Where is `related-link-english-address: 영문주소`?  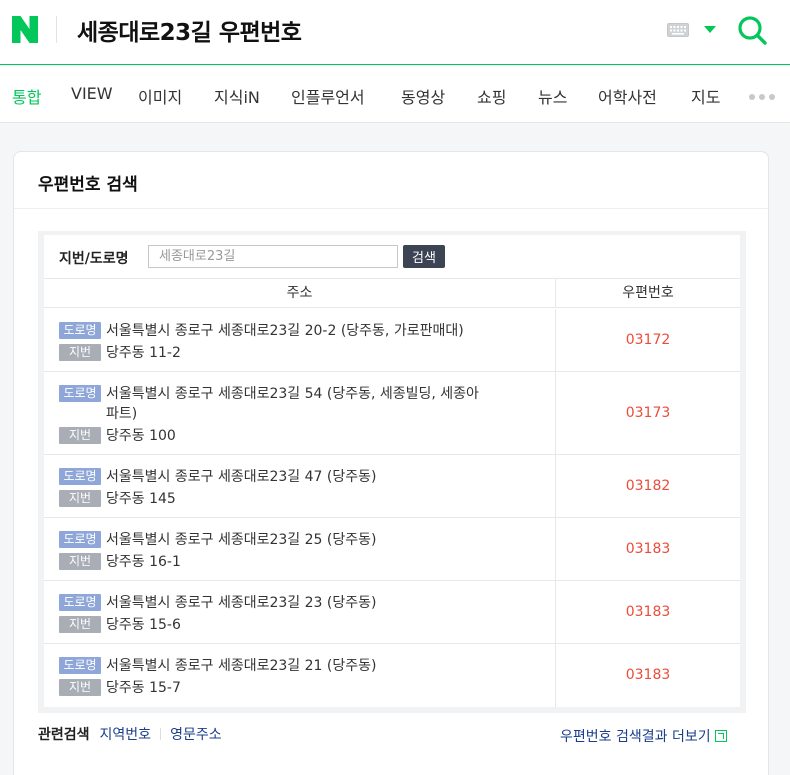
related-link-english-address: 영문주소 is located at coordinates (196, 735).